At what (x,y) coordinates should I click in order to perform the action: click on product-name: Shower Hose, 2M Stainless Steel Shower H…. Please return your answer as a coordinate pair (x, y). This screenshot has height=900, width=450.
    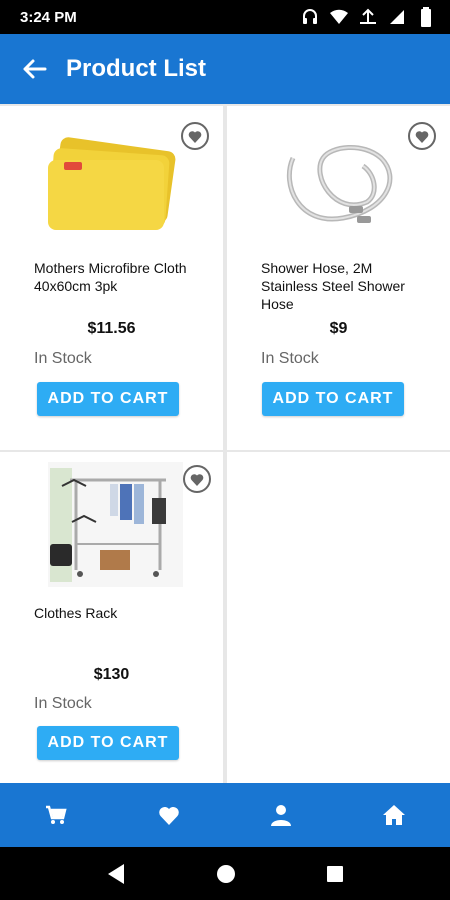
    Looking at the image, I should click on (333, 286).